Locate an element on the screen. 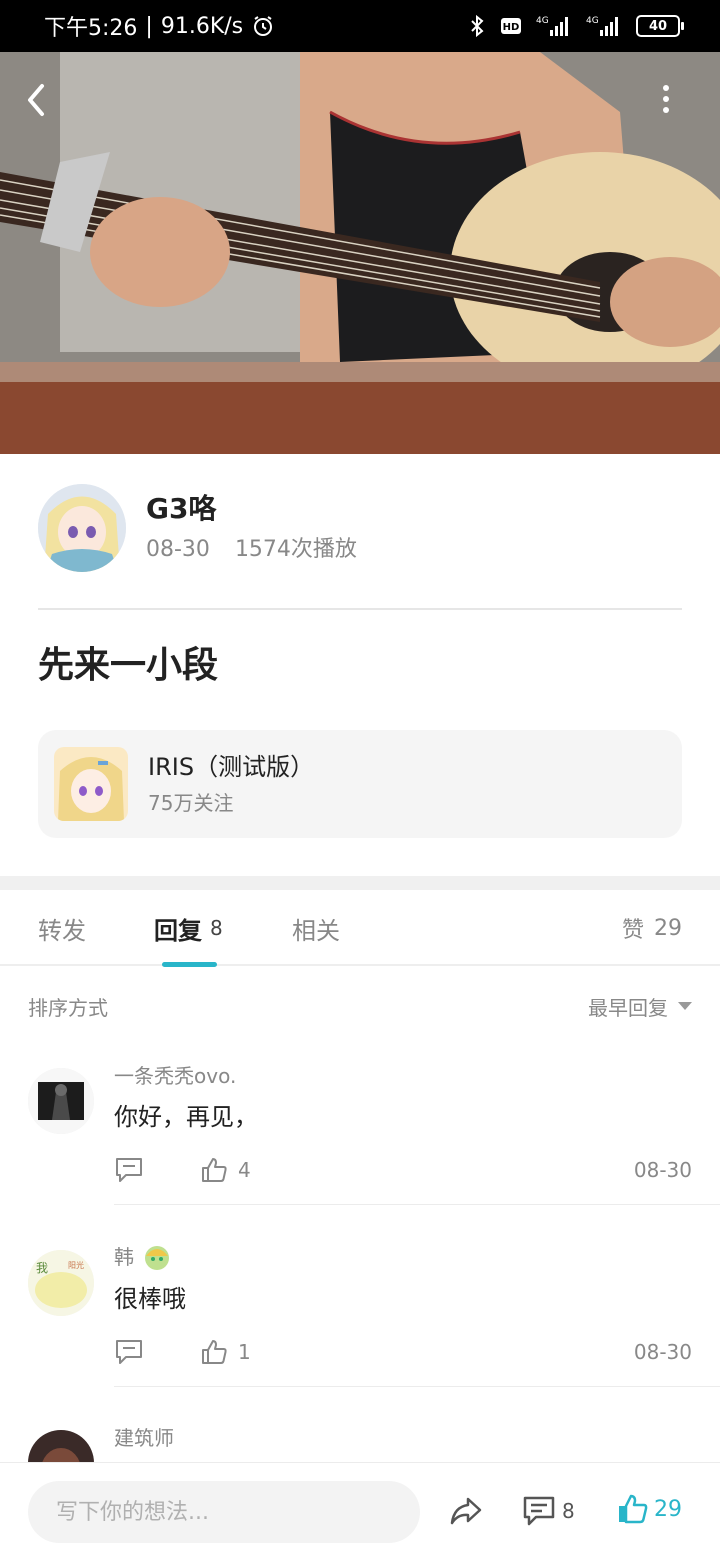 The width and height of the screenshot is (720, 1560). tab-likes-label: 赞 is located at coordinates (632, 930).